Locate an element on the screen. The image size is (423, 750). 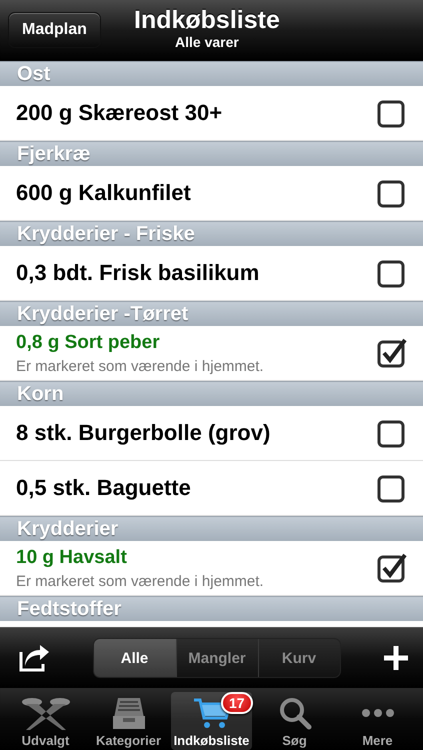
tab-bar-item: Kategorier is located at coordinates (128, 721).